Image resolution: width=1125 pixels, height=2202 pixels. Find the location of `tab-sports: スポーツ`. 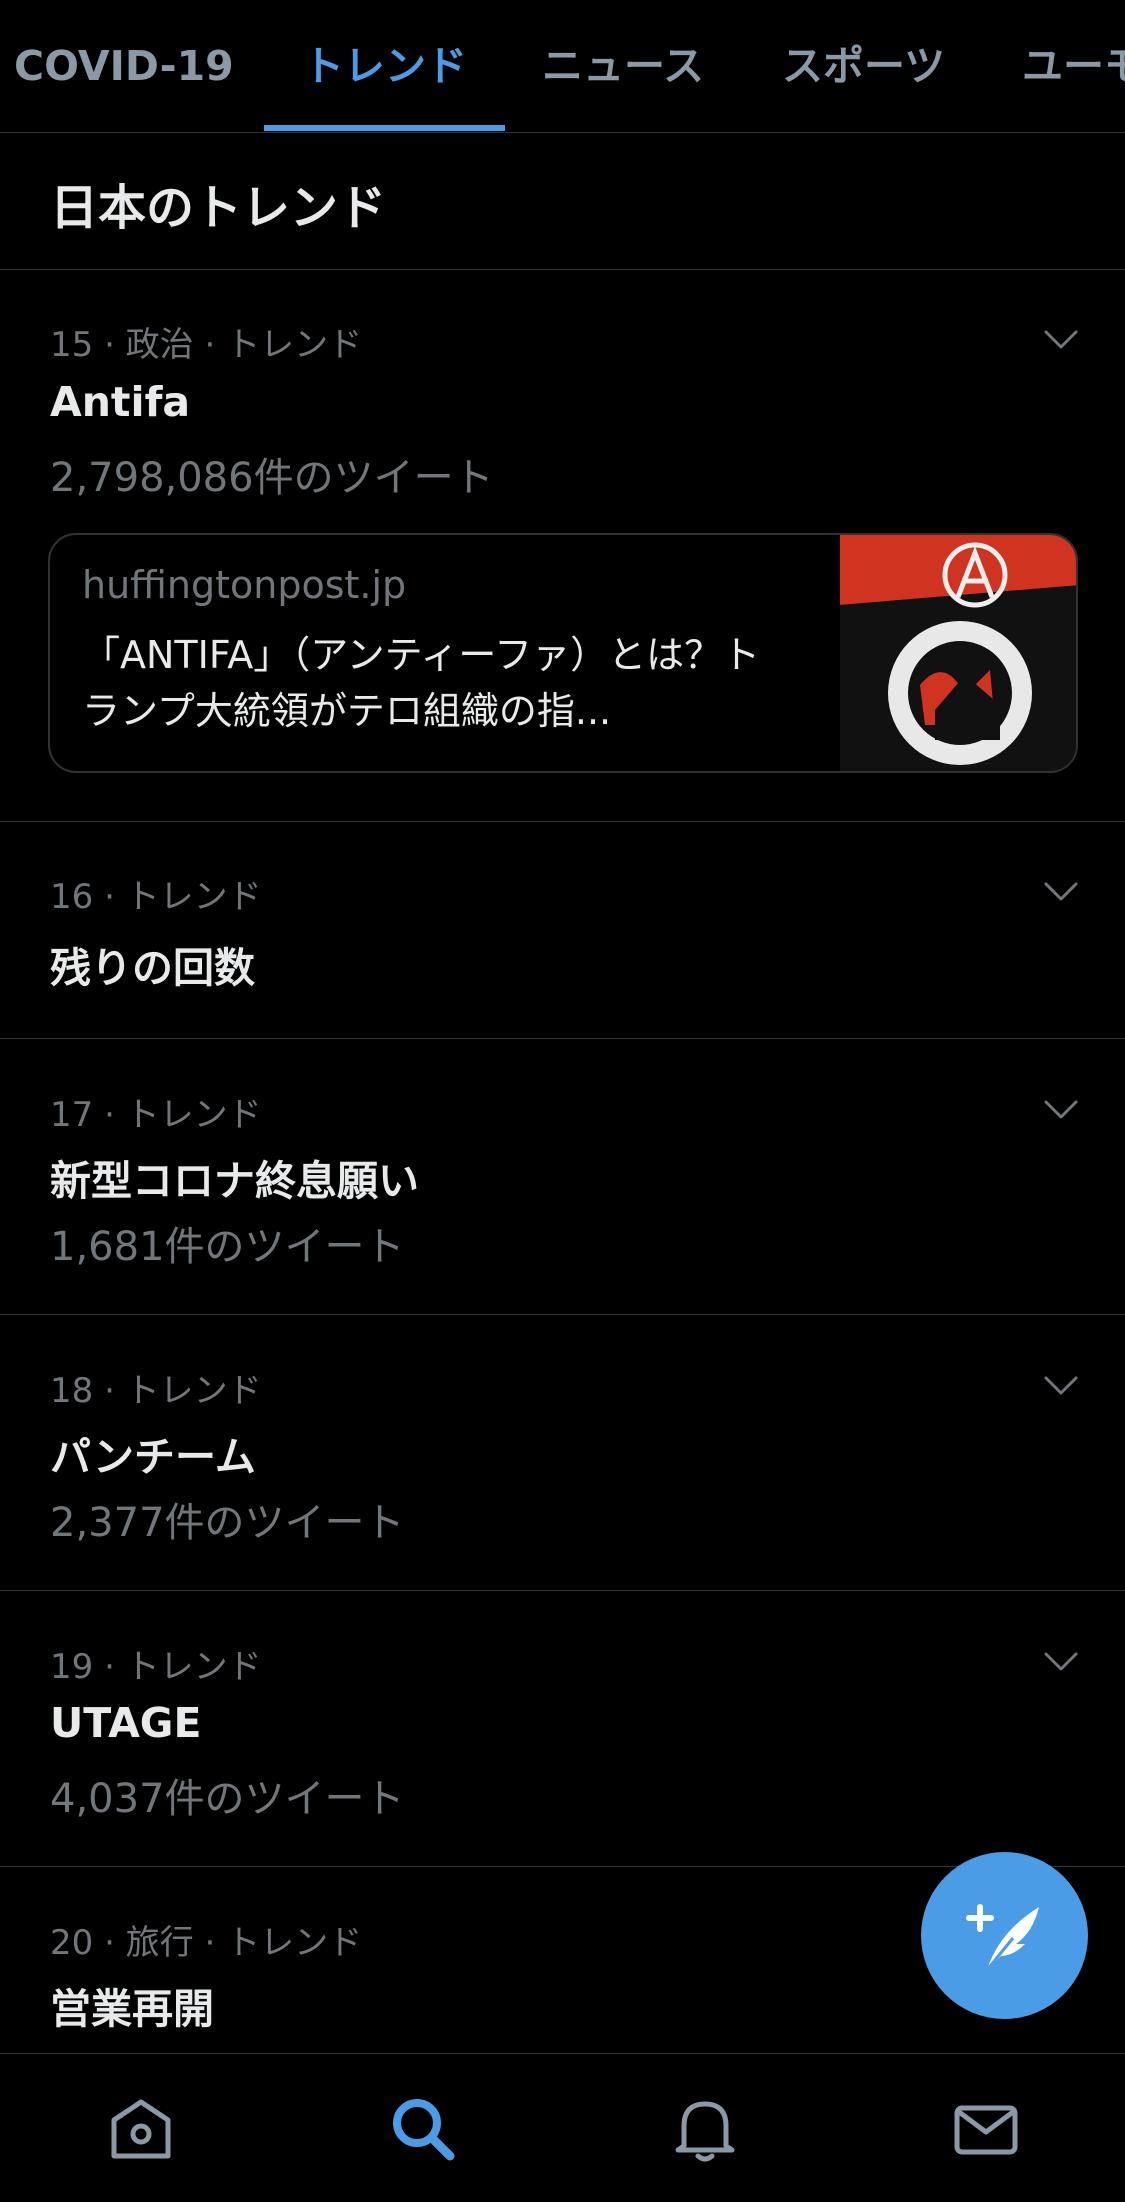

tab-sports: スポーツ is located at coordinates (863, 66).